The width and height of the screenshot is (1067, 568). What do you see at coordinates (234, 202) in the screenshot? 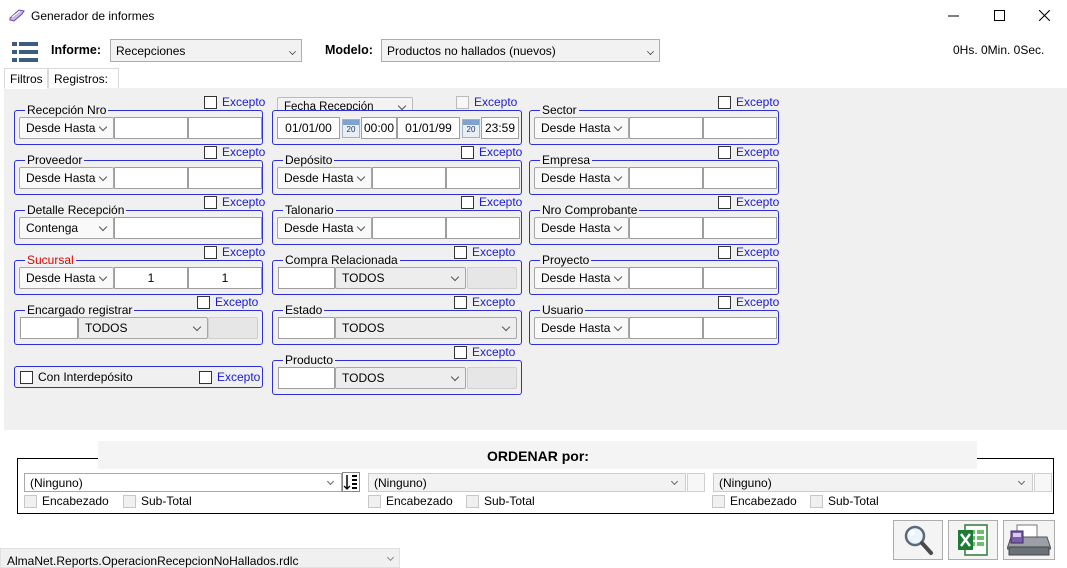
I see `detalle-except-checkbox: Excepto` at bounding box center [234, 202].